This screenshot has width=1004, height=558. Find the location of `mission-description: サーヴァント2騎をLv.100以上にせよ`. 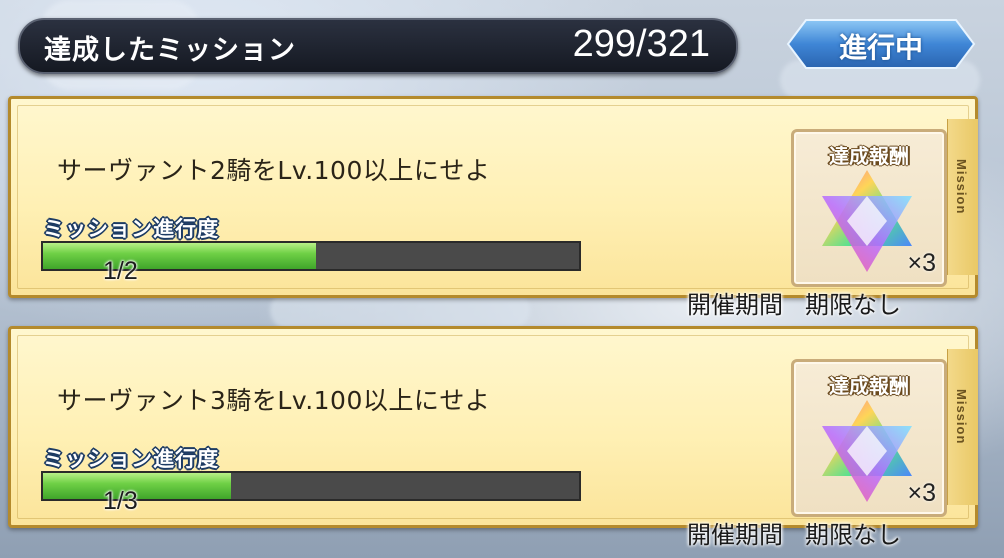

mission-description: サーヴァント2騎をLv.100以上にせよ is located at coordinates (274, 170).